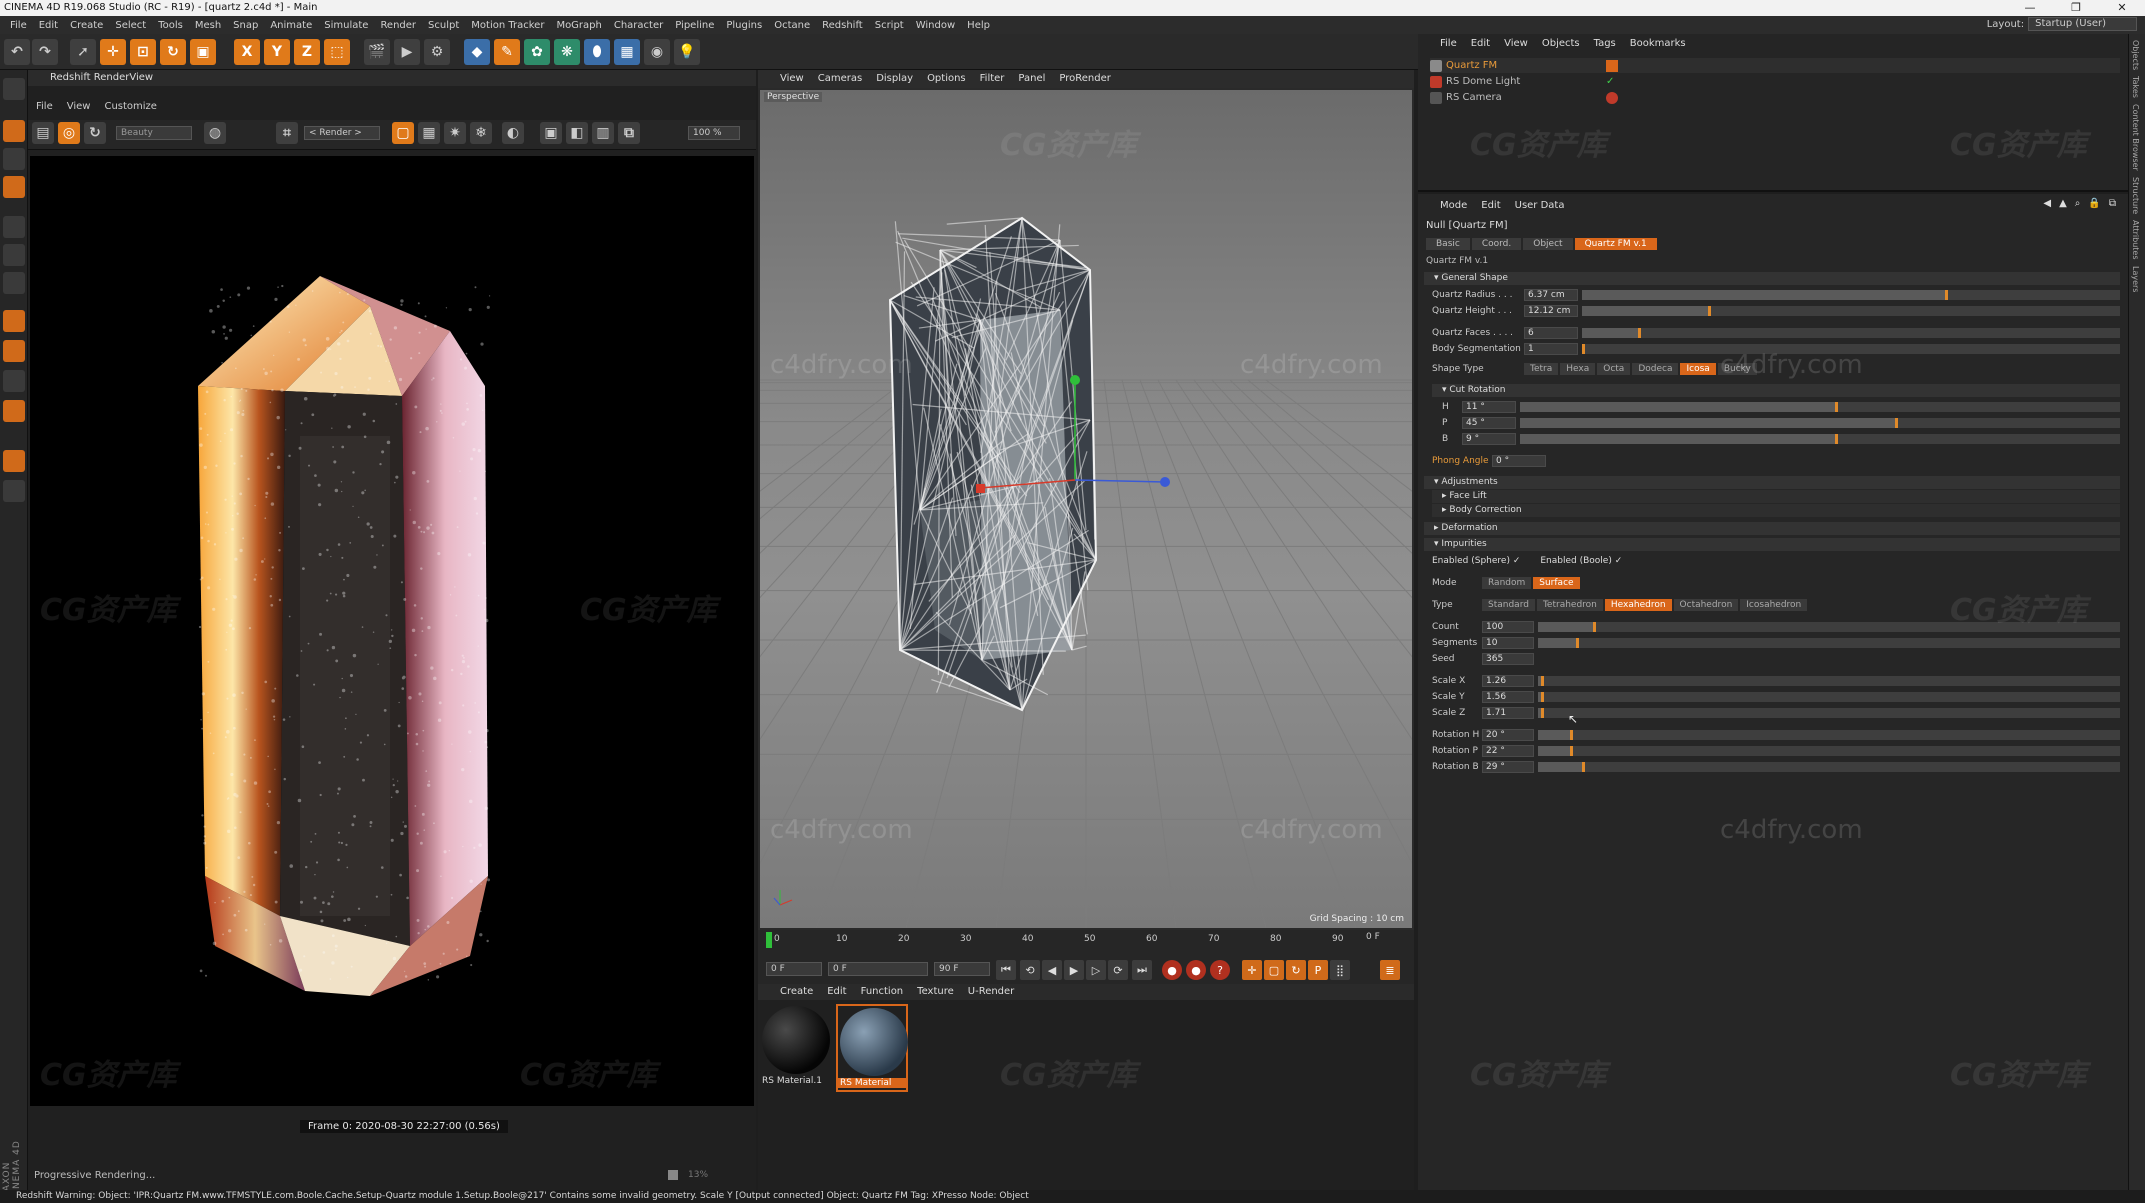 This screenshot has width=2145, height=1203. What do you see at coordinates (1118, 970) in the screenshot?
I see `next-key-icon: ⟳` at bounding box center [1118, 970].